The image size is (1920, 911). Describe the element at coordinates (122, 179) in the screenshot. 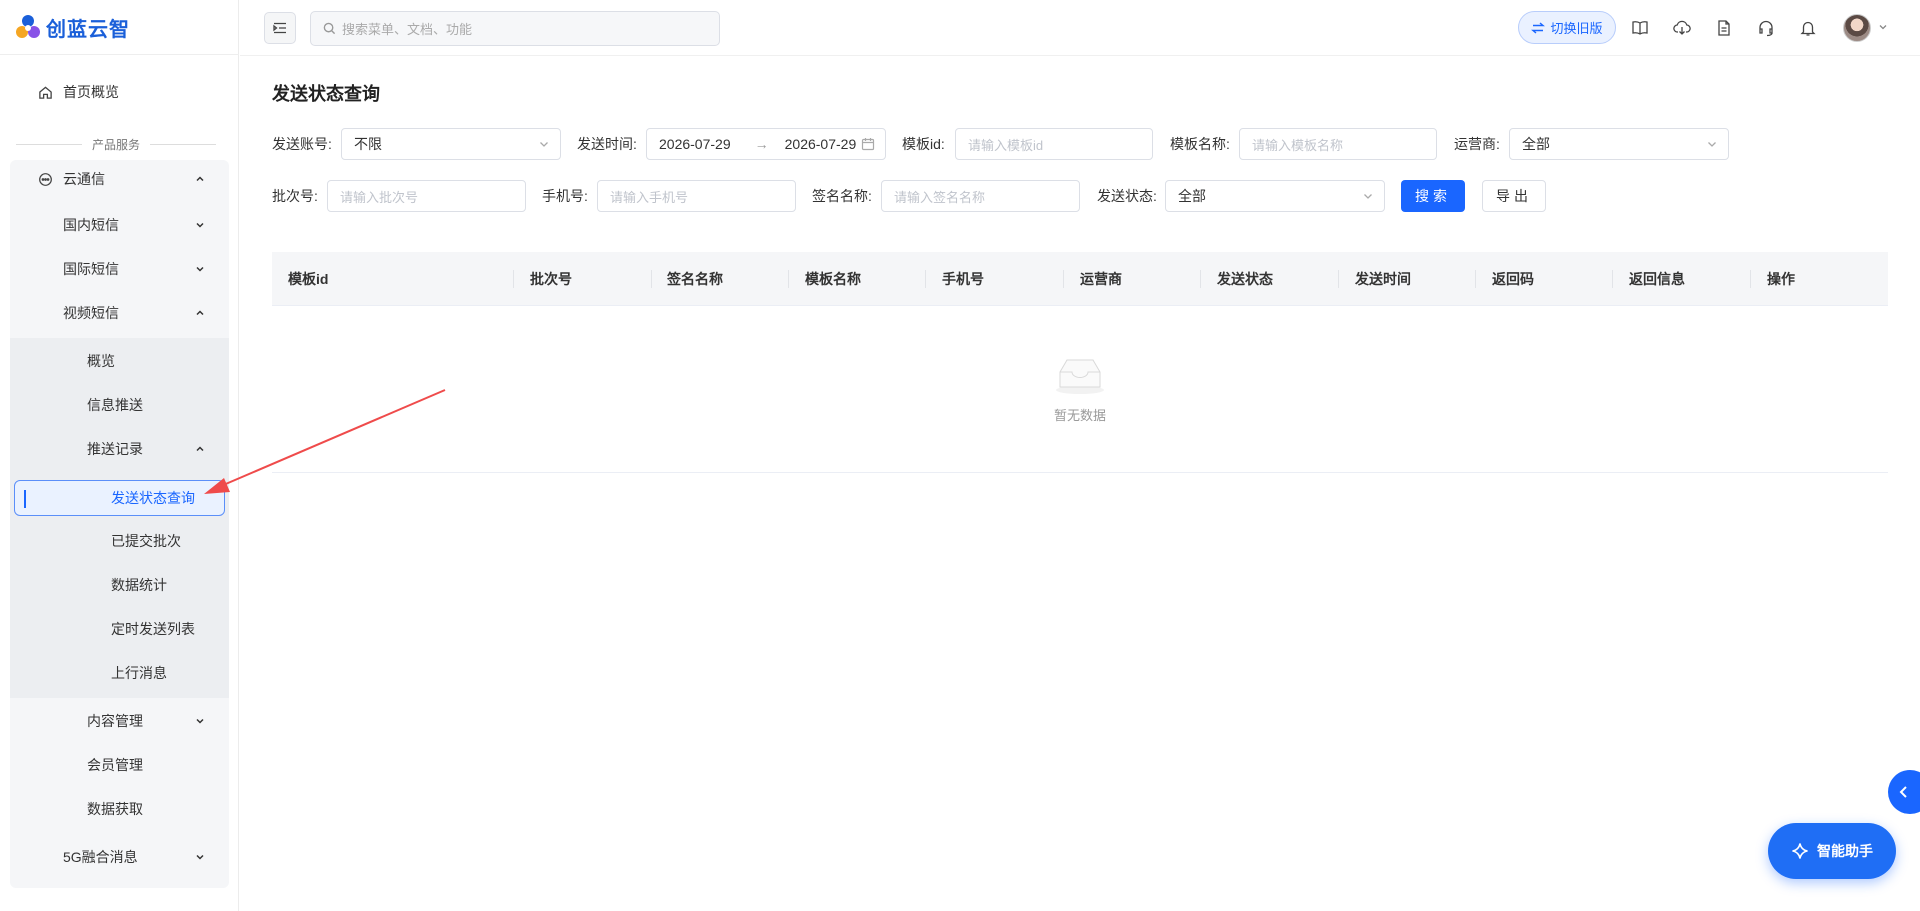

I see `sidebar-item-cloud: 云通信` at that location.